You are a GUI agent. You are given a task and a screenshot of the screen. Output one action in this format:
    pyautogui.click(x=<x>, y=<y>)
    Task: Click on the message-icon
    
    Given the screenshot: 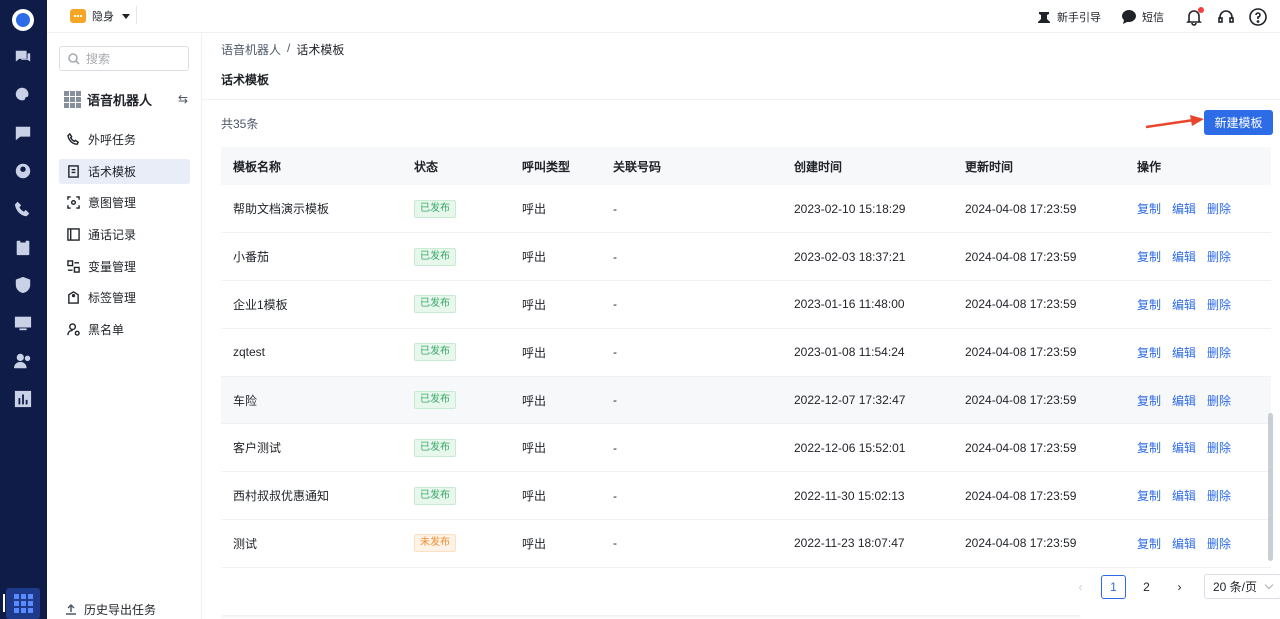 What is the action you would take?
    pyautogui.click(x=23, y=133)
    